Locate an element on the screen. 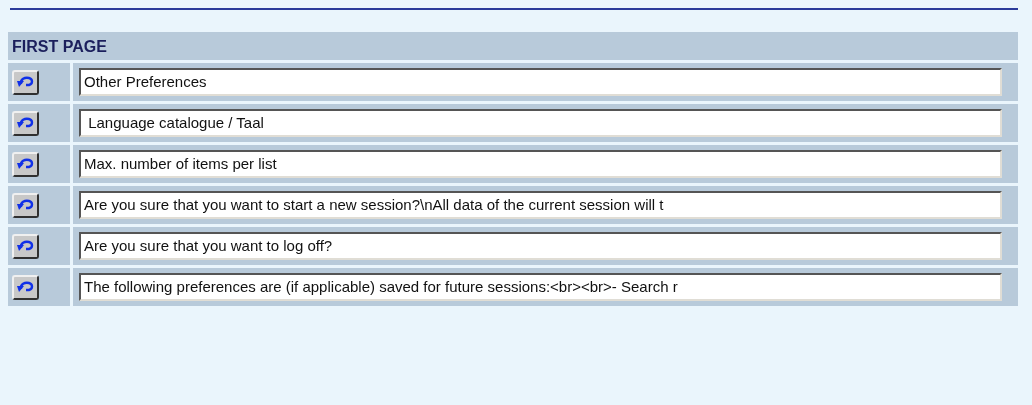  text-field: Are you sure that you want to log off? is located at coordinates (540, 246).